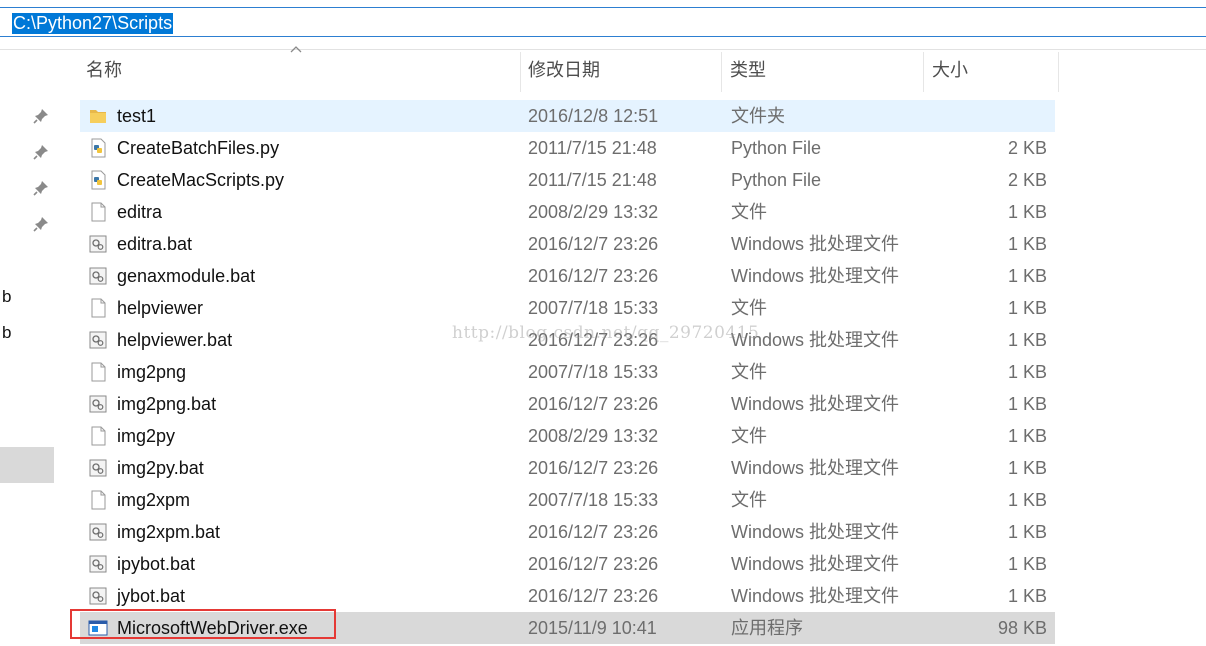 This screenshot has height=646, width=1206. Describe the element at coordinates (137, 116) in the screenshot. I see `file-name: test1` at that location.